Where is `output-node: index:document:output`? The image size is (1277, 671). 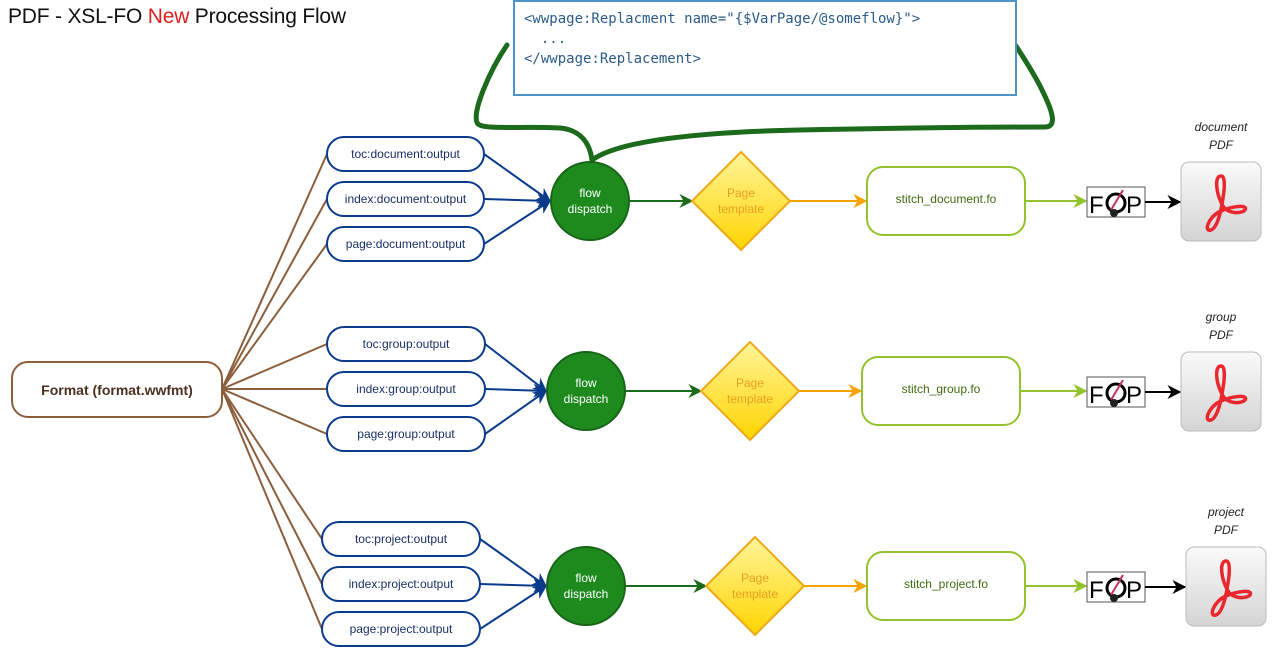 output-node: index:document:output is located at coordinates (405, 199).